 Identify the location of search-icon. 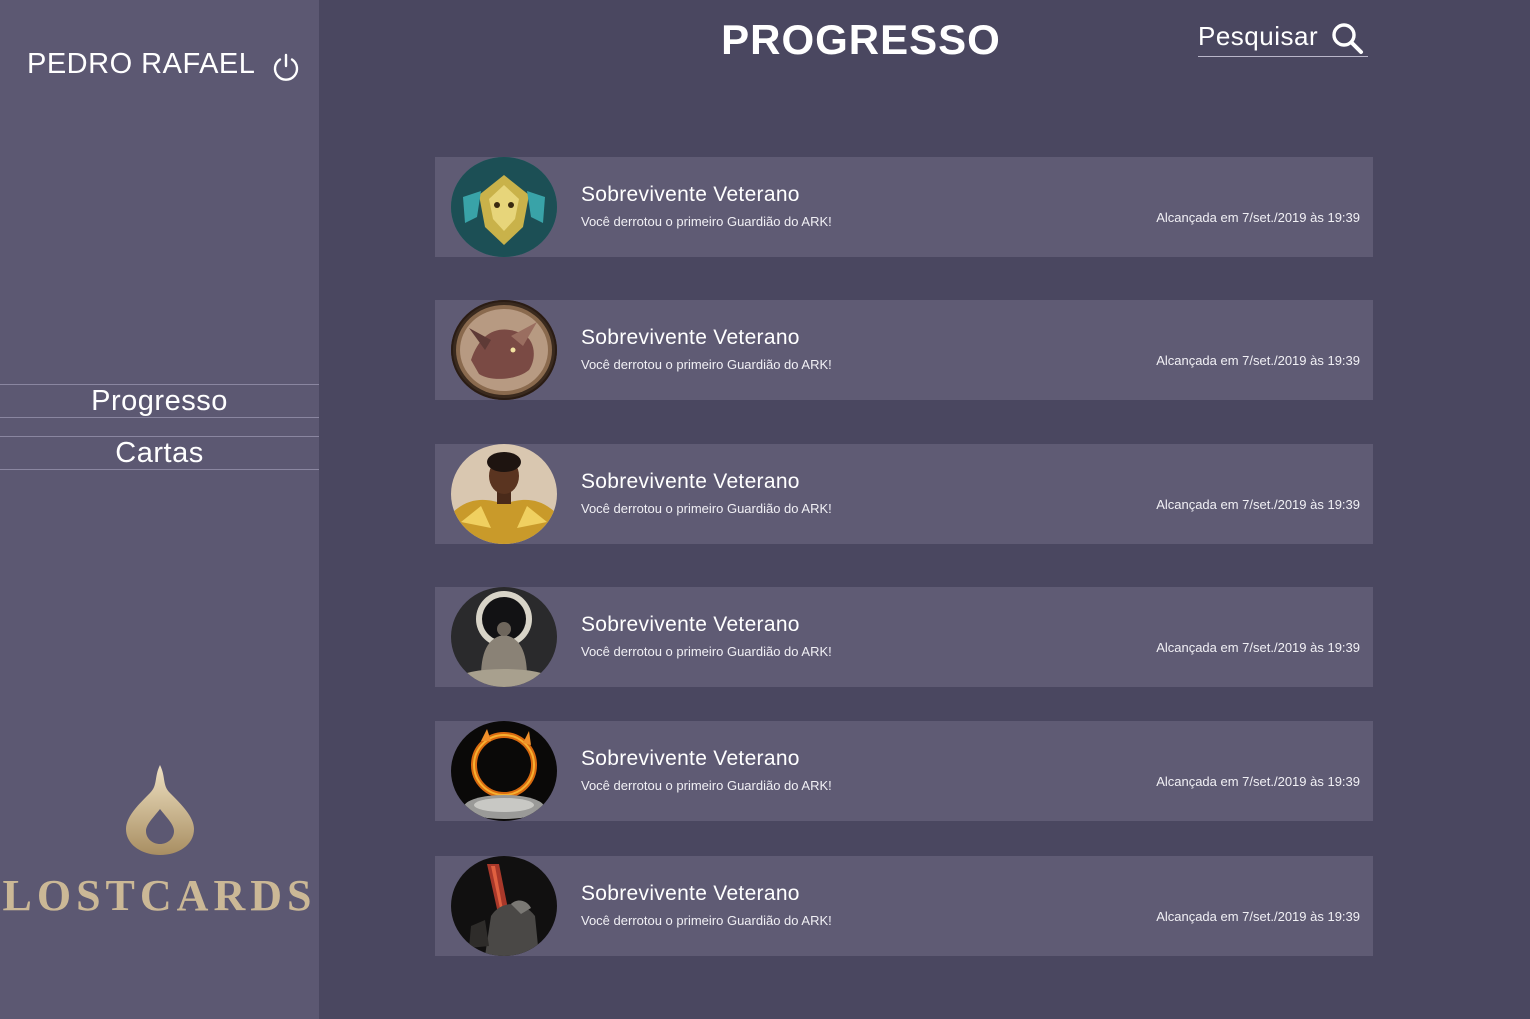
(1347, 38).